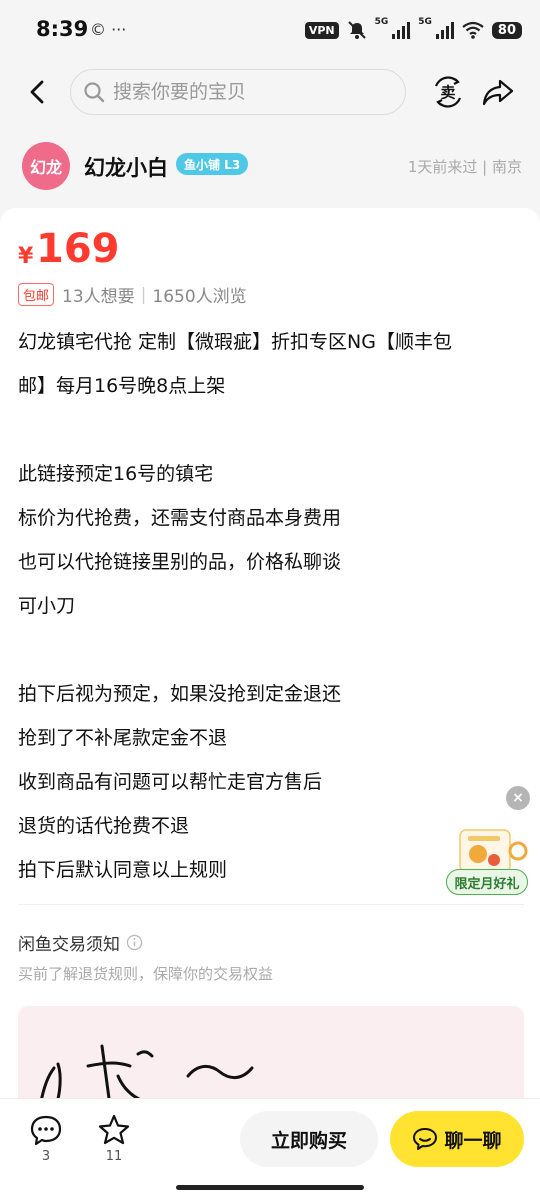 This screenshot has height=1200, width=540. What do you see at coordinates (381, 22) in the screenshot?
I see `network-label-1: 5G` at bounding box center [381, 22].